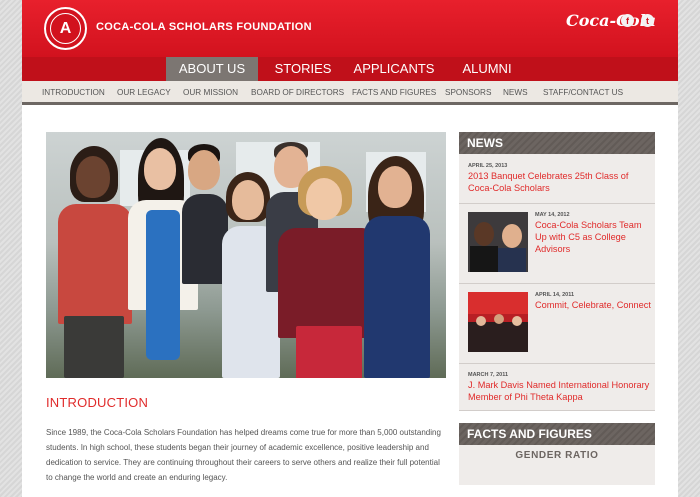 This screenshot has width=700, height=497. Describe the element at coordinates (144, 93) in the screenshot. I see `subnav-our-legacy: OUR LEGACY` at that location.